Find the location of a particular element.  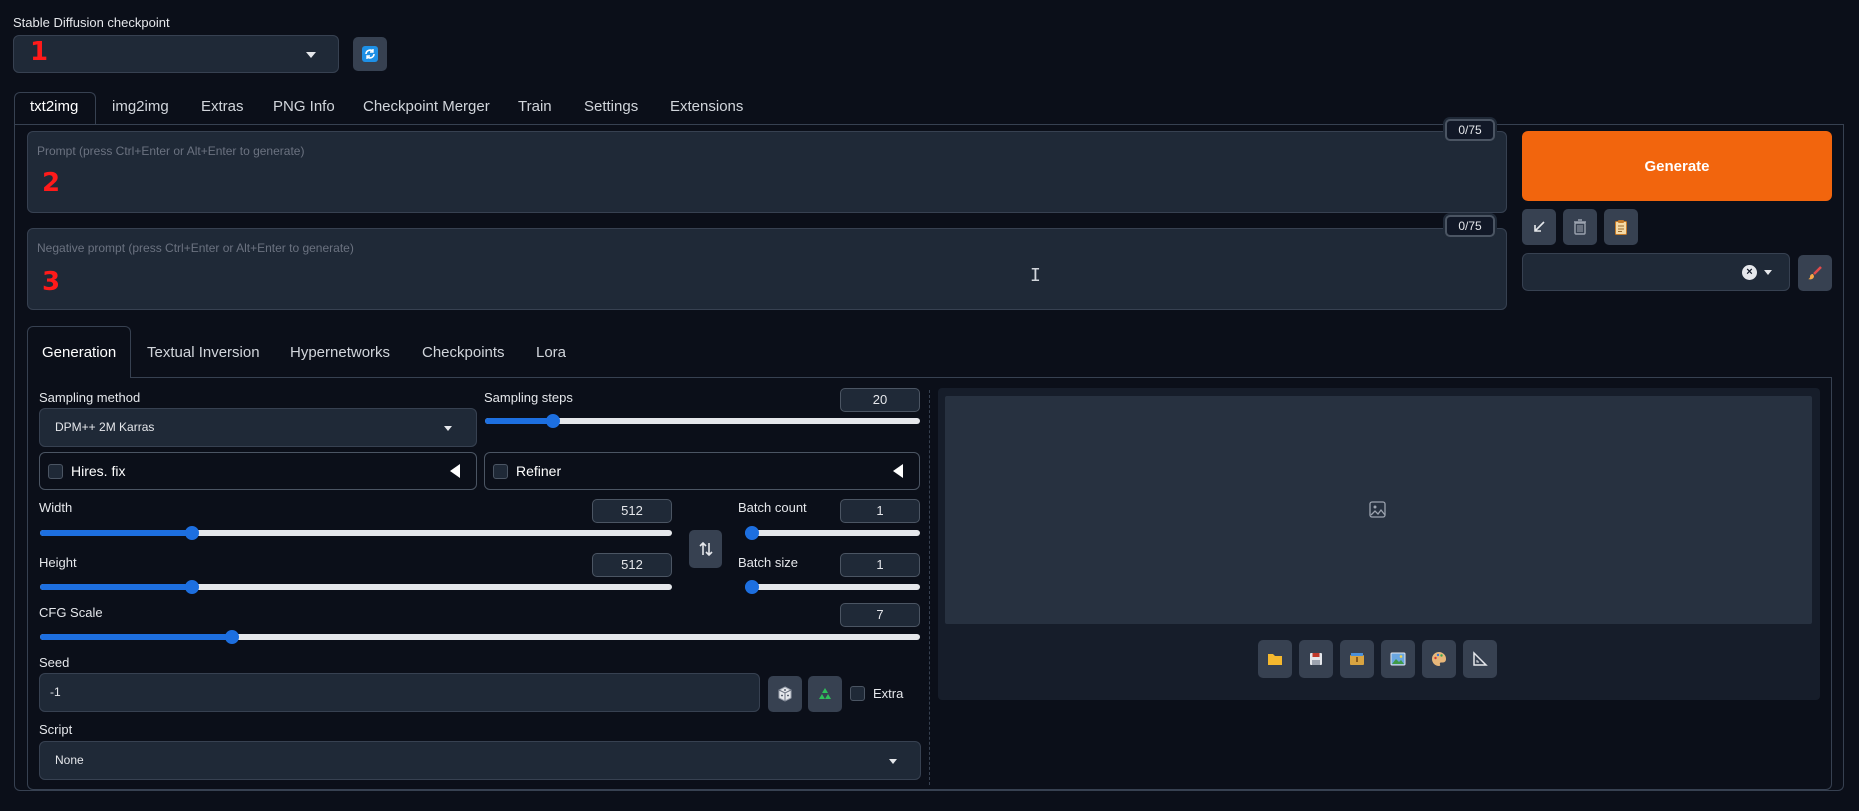

reuse-seed-button is located at coordinates (825, 694).